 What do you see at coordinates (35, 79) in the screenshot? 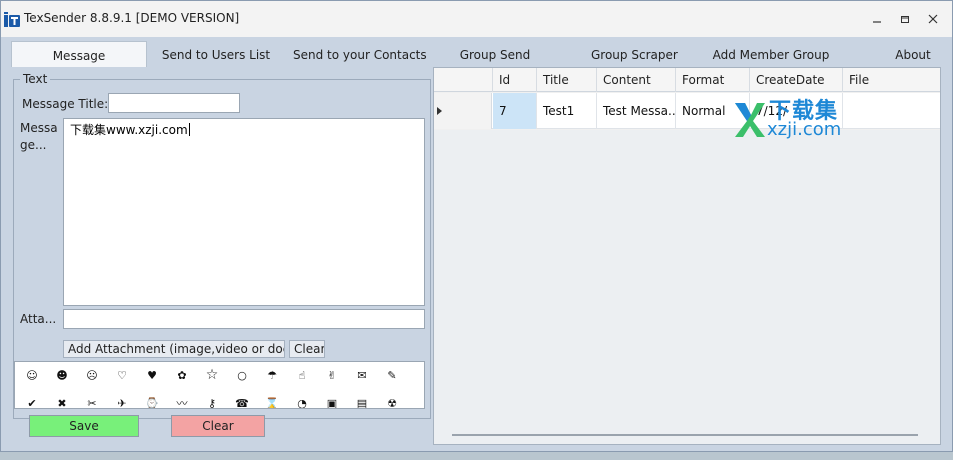
I see `text-group-label: Text` at bounding box center [35, 79].